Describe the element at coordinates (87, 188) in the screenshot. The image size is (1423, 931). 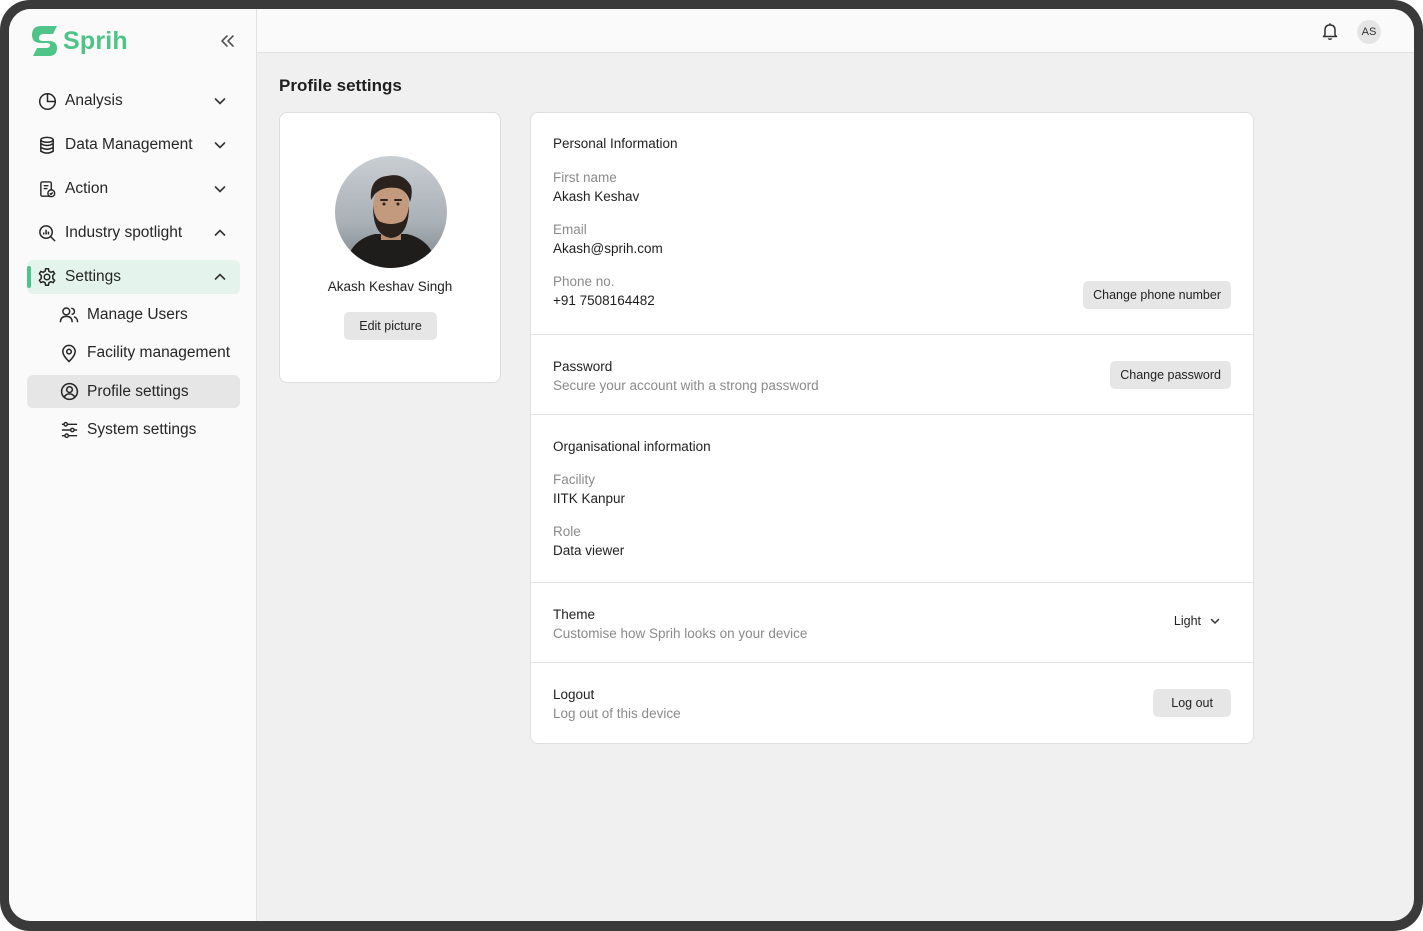
I see `sidebar-item-label: Action` at that location.